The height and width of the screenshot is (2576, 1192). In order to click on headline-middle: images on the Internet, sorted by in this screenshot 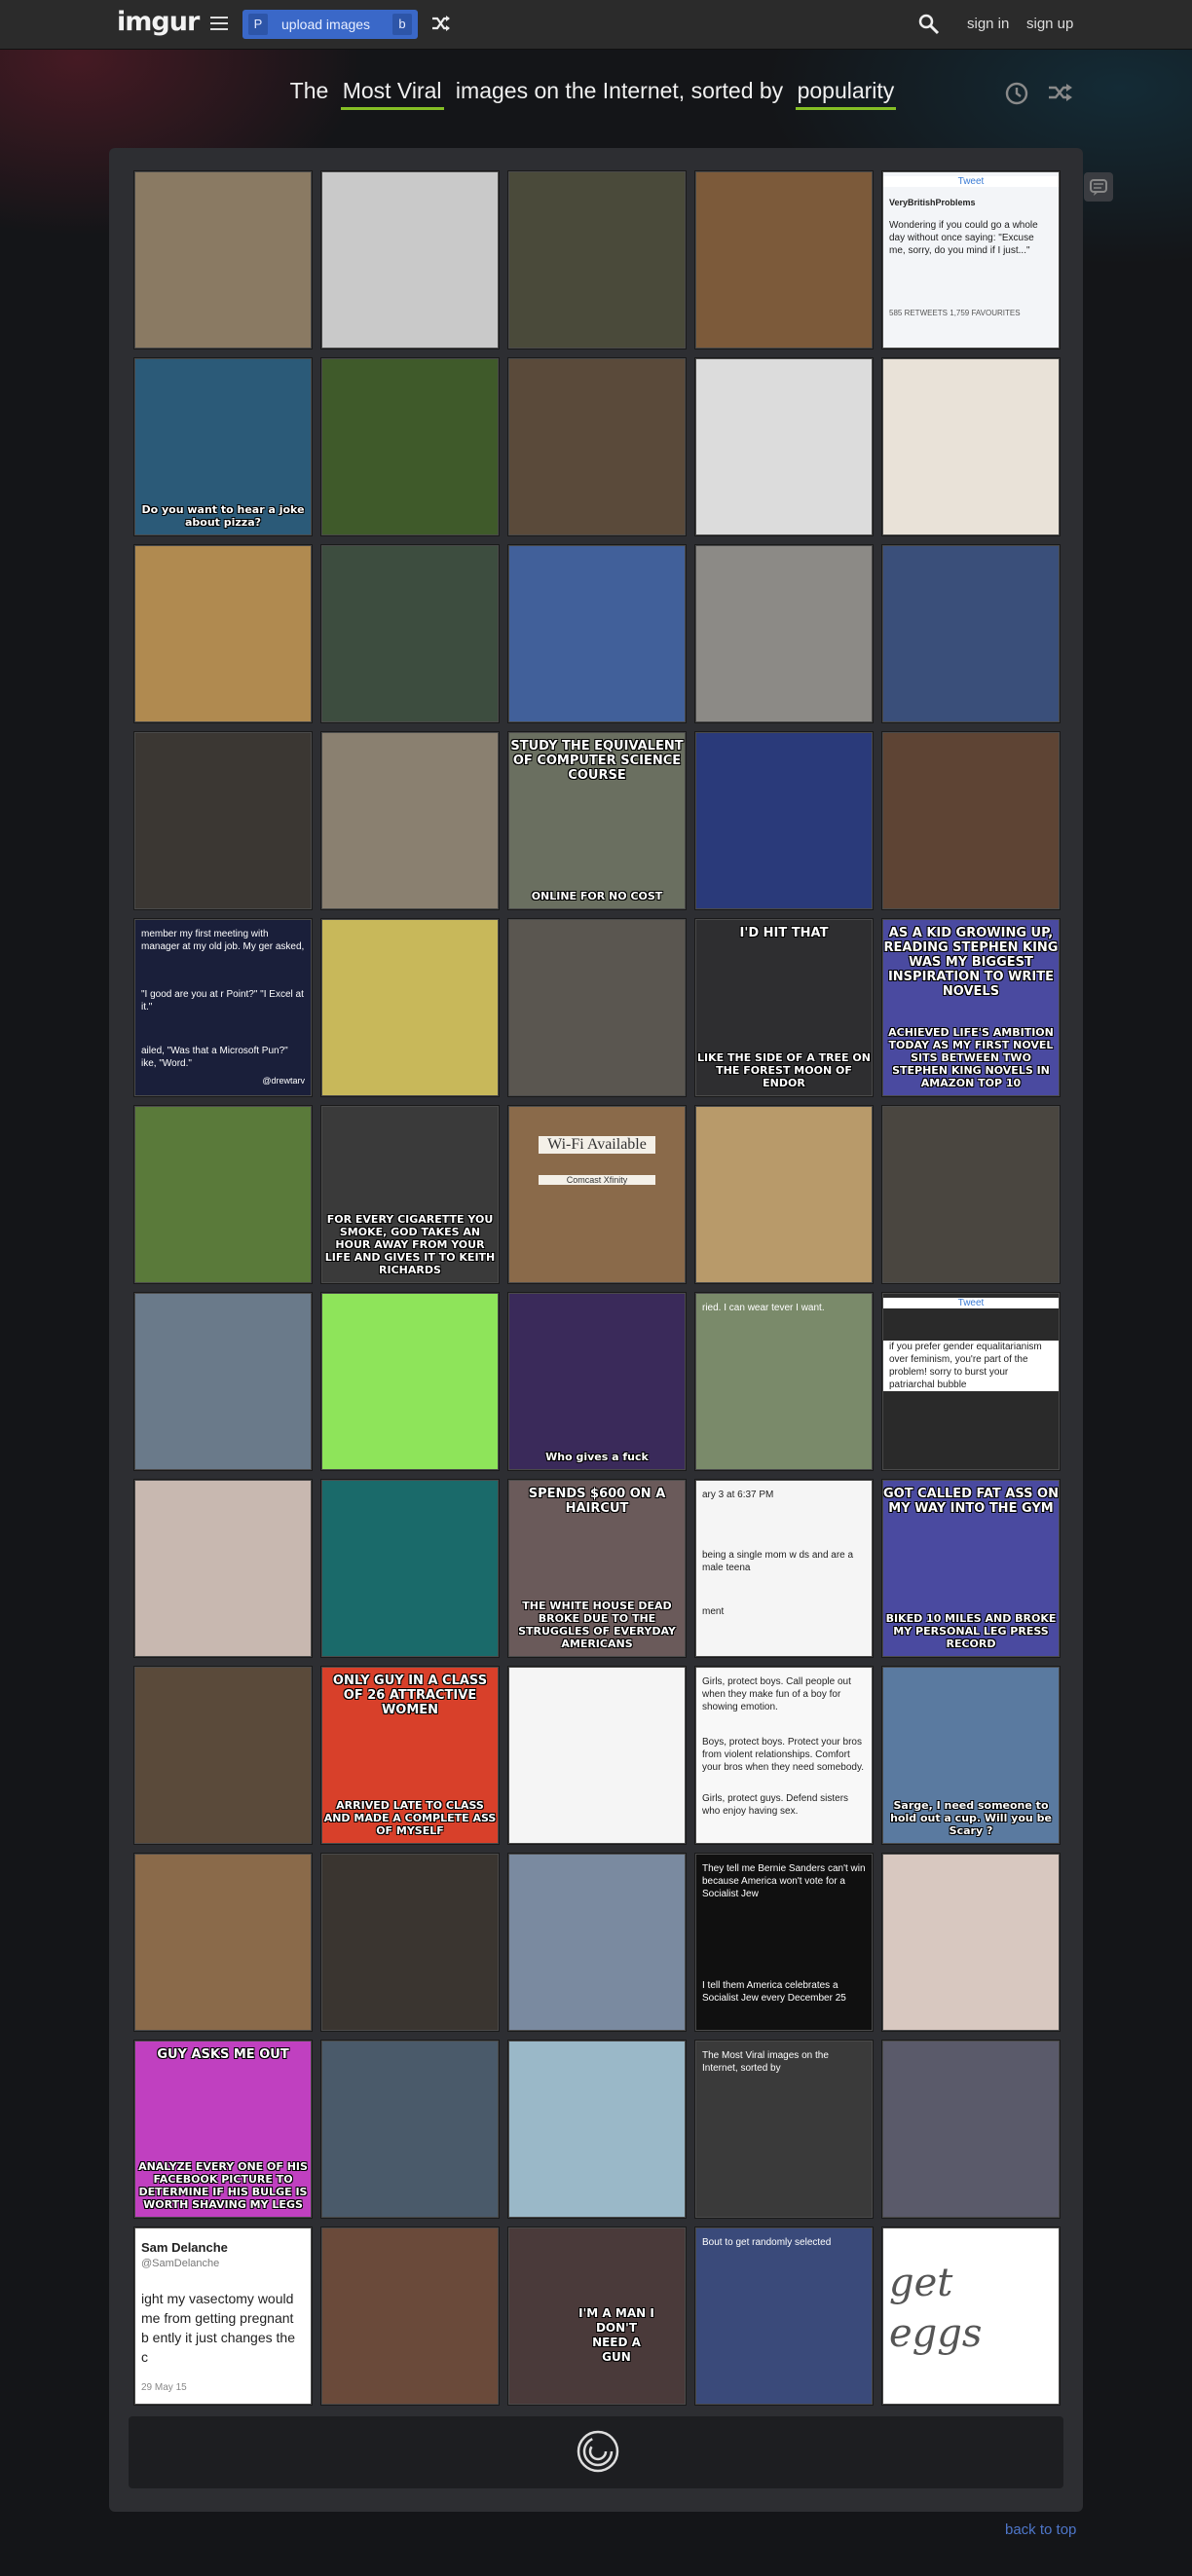, I will do `click(619, 90)`.